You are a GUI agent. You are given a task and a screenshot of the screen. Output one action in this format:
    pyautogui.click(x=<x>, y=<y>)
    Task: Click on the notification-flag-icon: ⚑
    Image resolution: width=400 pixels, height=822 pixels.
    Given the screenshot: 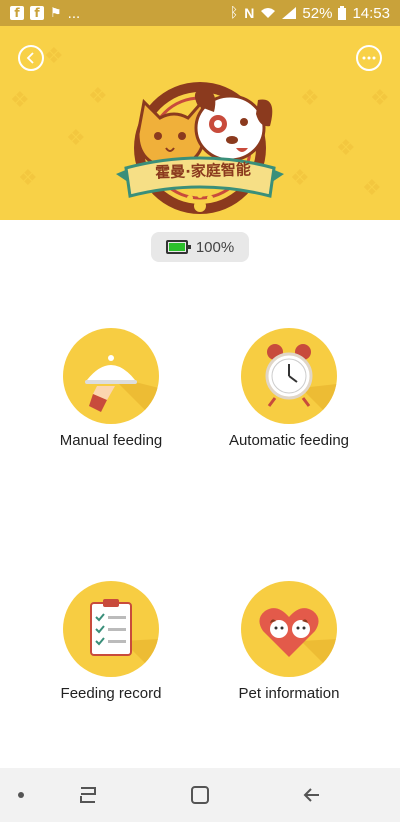 What is the action you would take?
    pyautogui.click(x=56, y=13)
    